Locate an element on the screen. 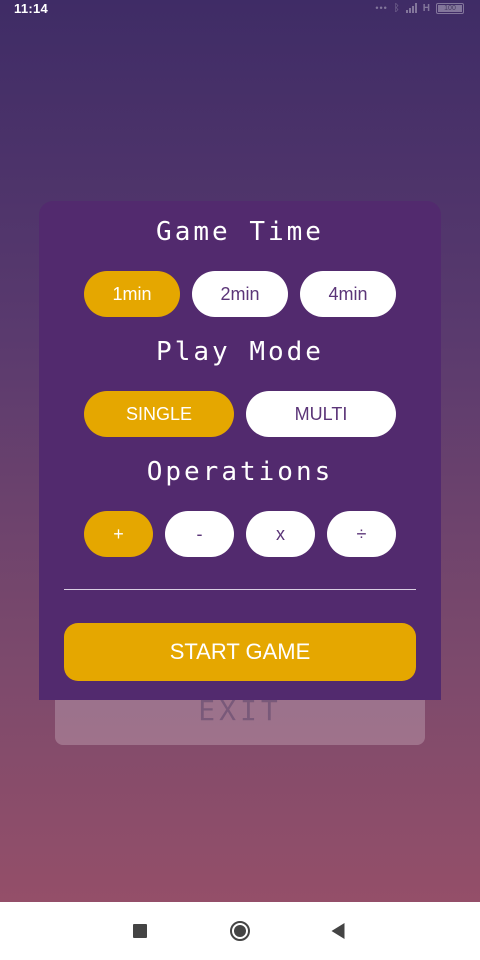 This screenshot has width=480, height=960. play-mode-title: Play Mode is located at coordinates (240, 352).